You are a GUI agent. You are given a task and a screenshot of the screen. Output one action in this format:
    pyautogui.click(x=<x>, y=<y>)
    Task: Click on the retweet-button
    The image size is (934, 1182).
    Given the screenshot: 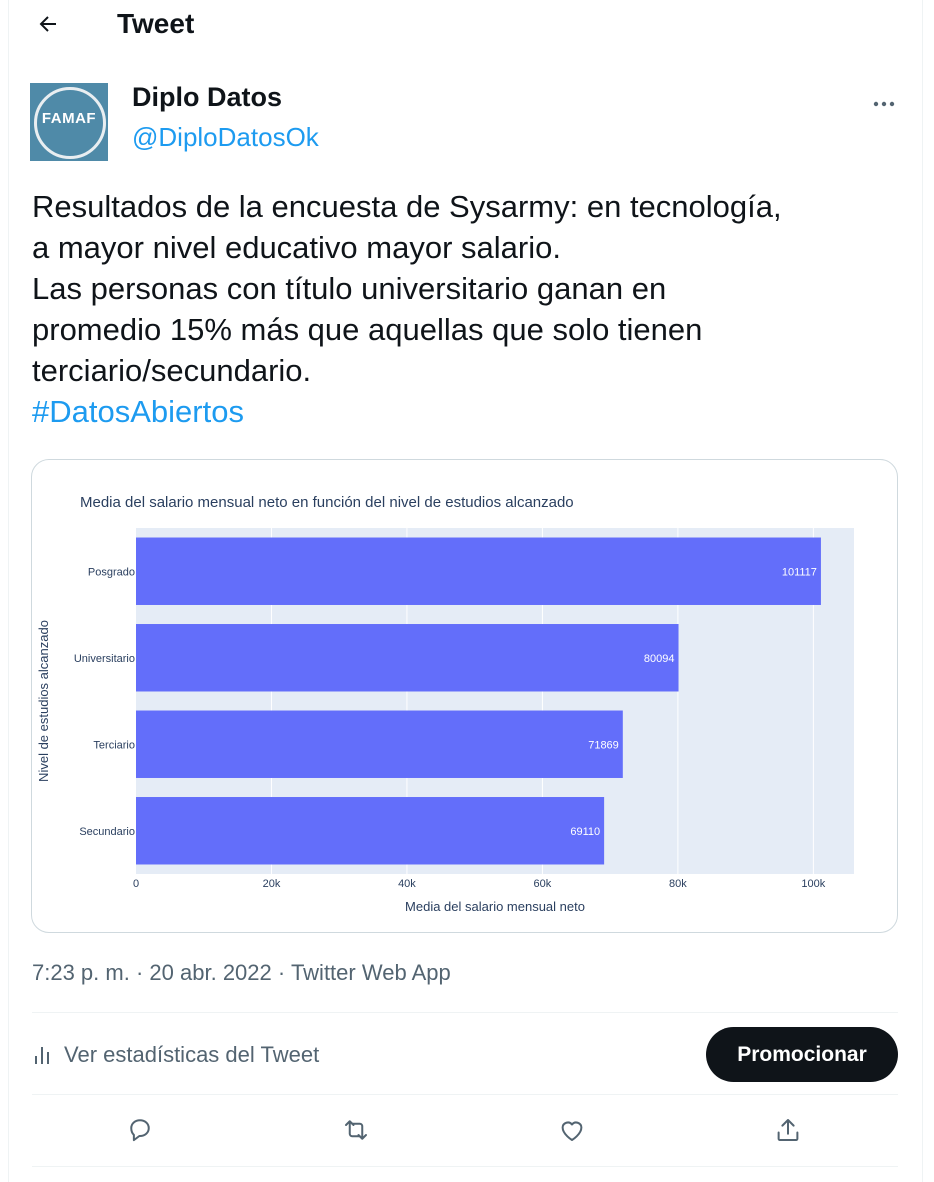 What is the action you would take?
    pyautogui.click(x=356, y=1132)
    